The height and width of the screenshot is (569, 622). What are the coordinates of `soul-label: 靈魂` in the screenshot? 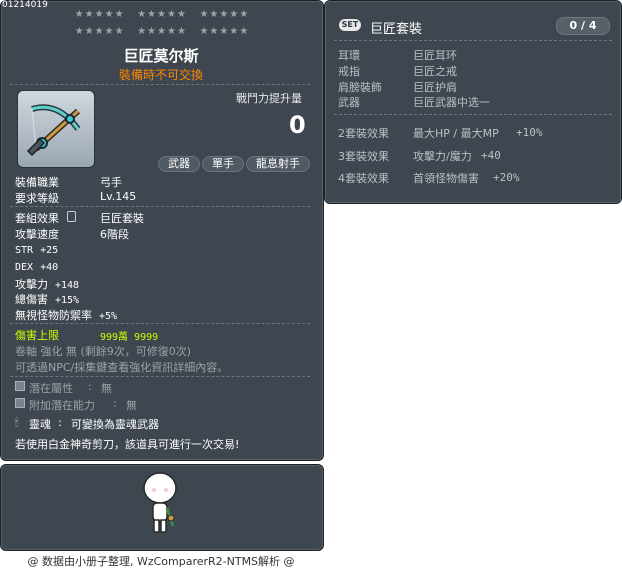 It's located at (40, 424).